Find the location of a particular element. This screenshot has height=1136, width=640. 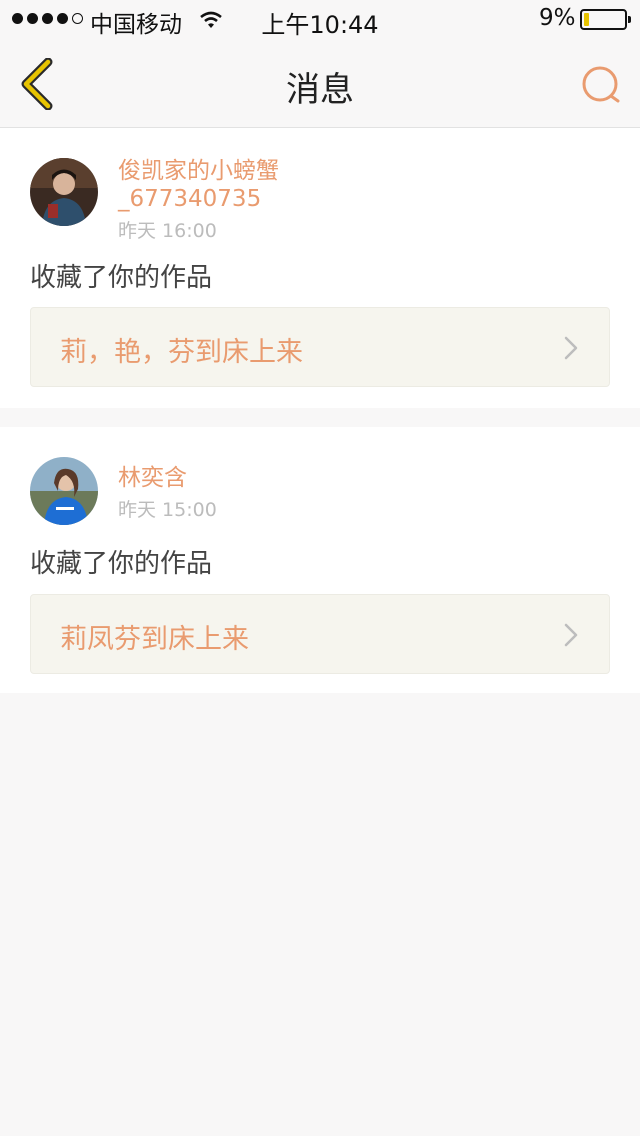

user-name: 林奕含 is located at coordinates (152, 478).